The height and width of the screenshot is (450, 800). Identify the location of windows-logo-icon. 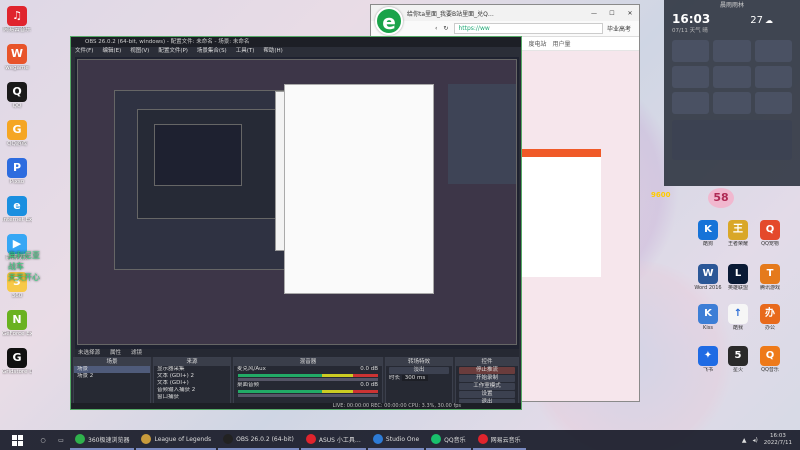
(17, 440).